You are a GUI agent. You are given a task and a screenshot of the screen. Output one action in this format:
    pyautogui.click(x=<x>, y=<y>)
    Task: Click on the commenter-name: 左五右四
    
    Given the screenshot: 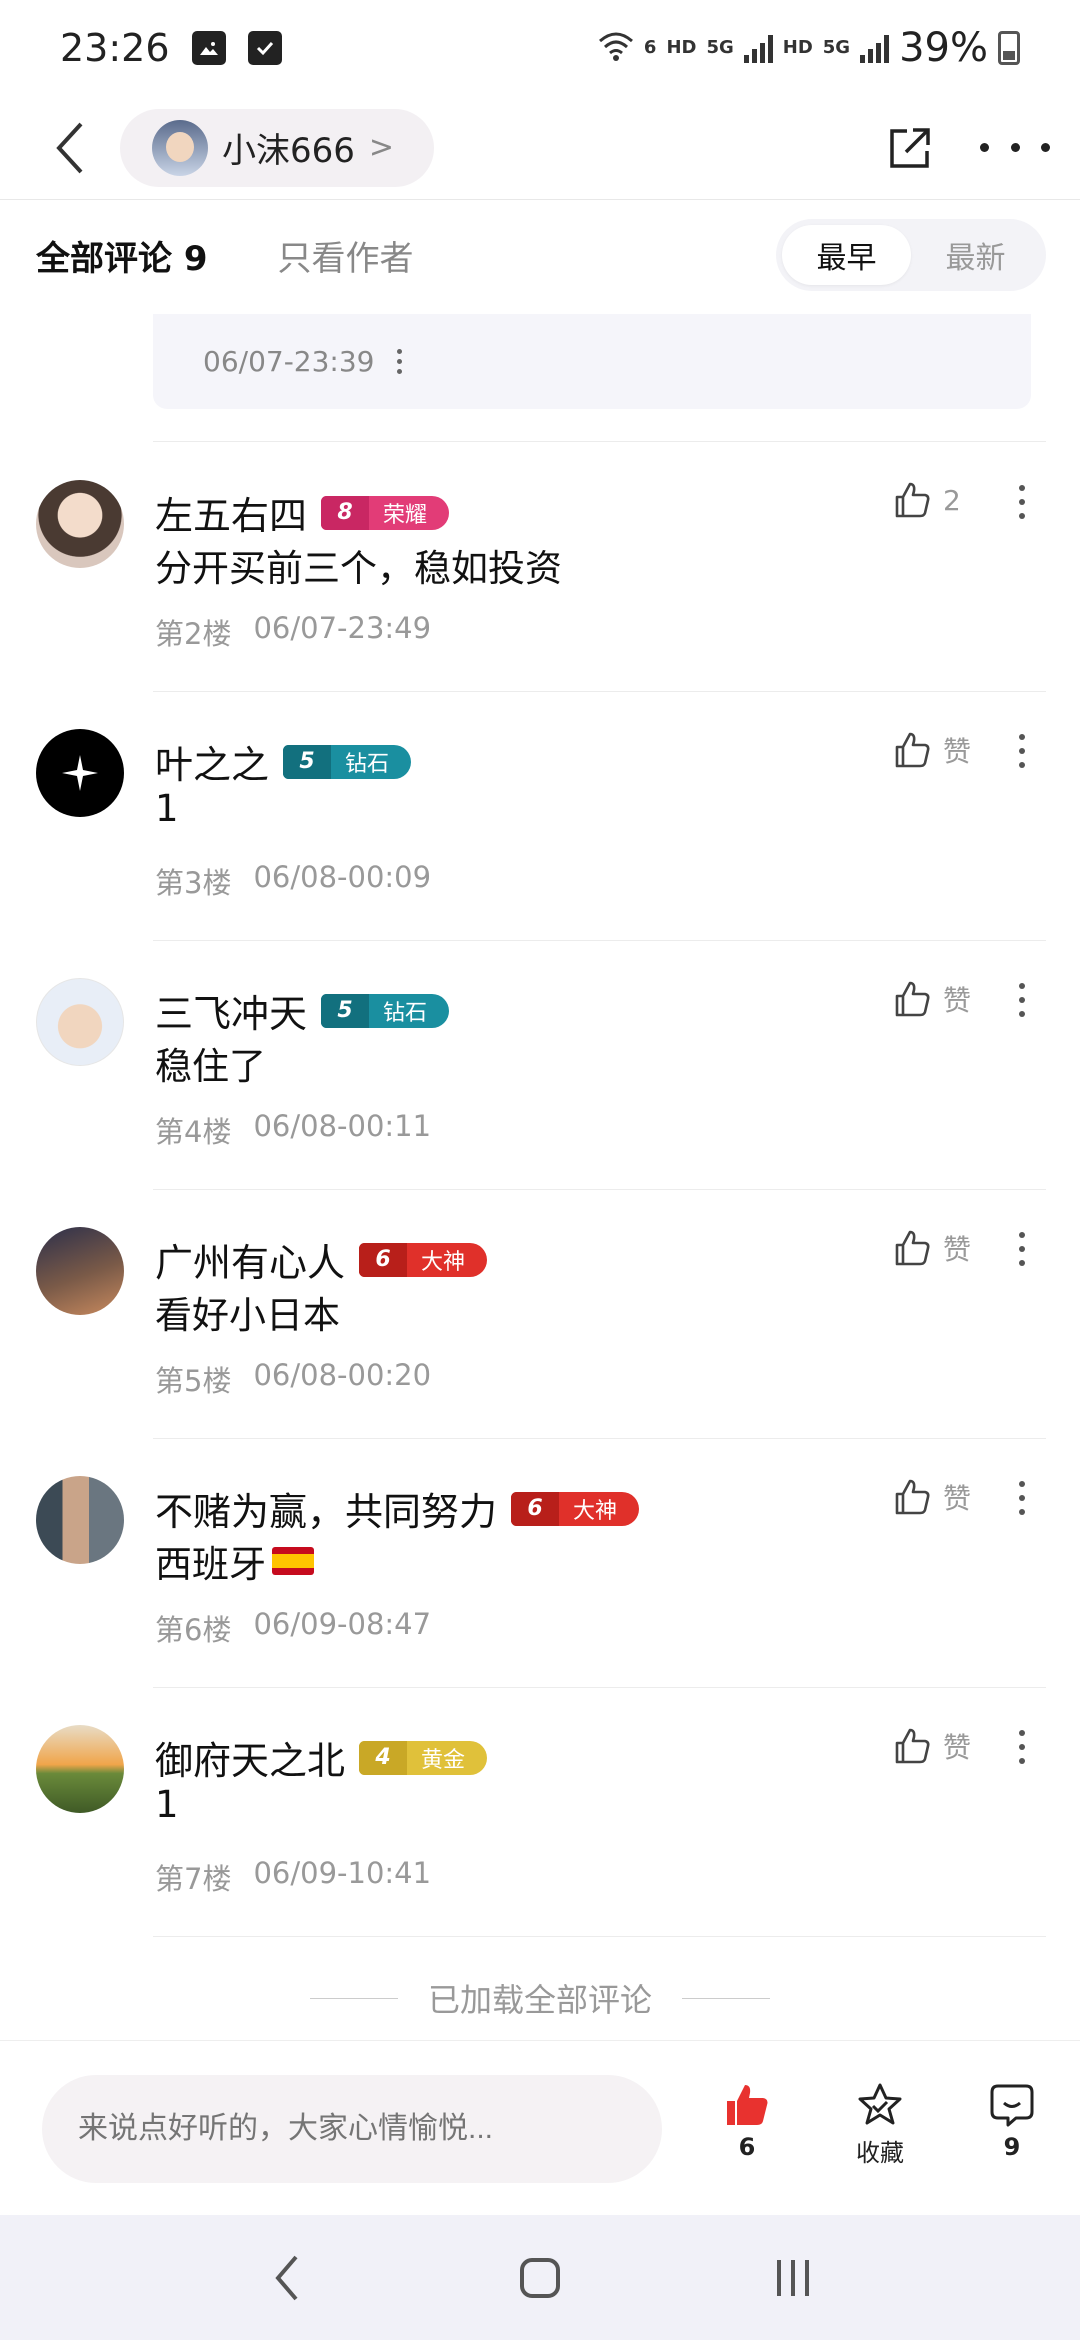 What is the action you would take?
    pyautogui.click(x=231, y=512)
    